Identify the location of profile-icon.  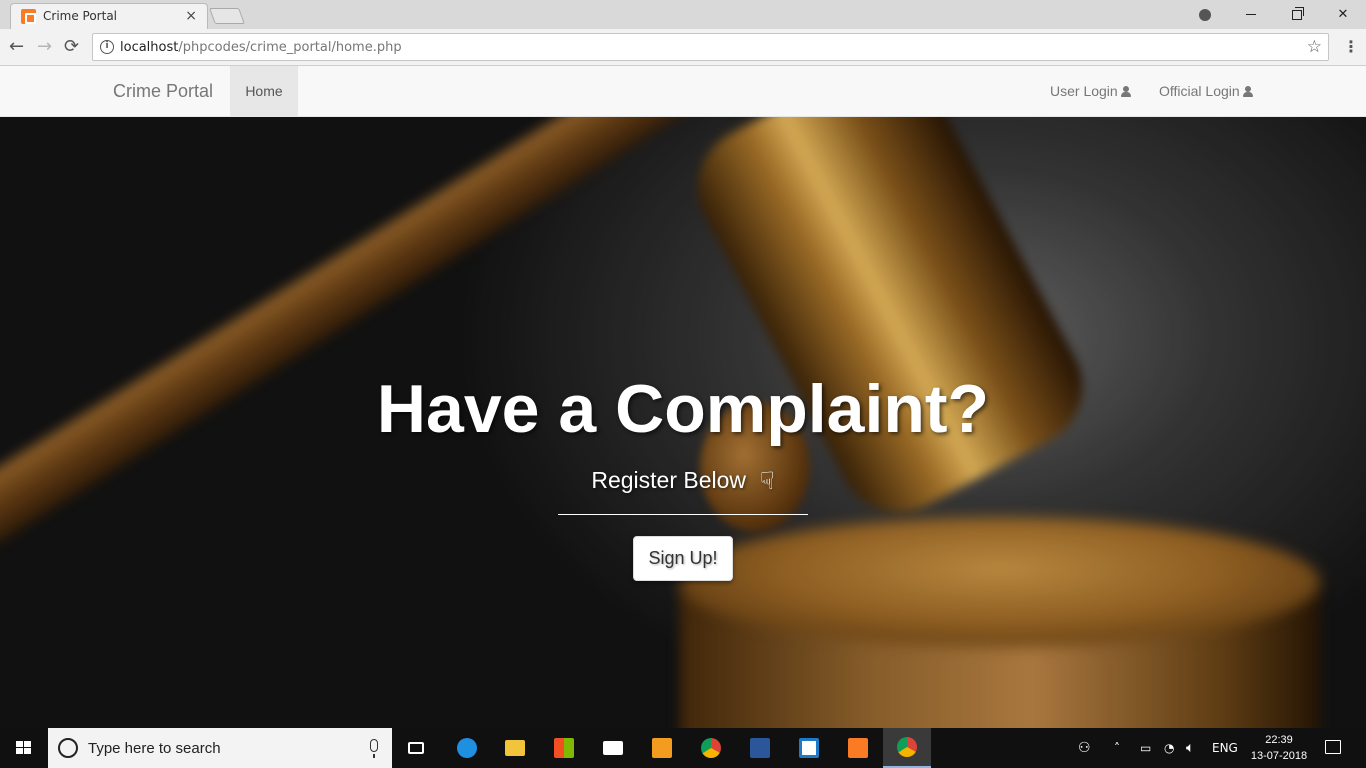
(1205, 14).